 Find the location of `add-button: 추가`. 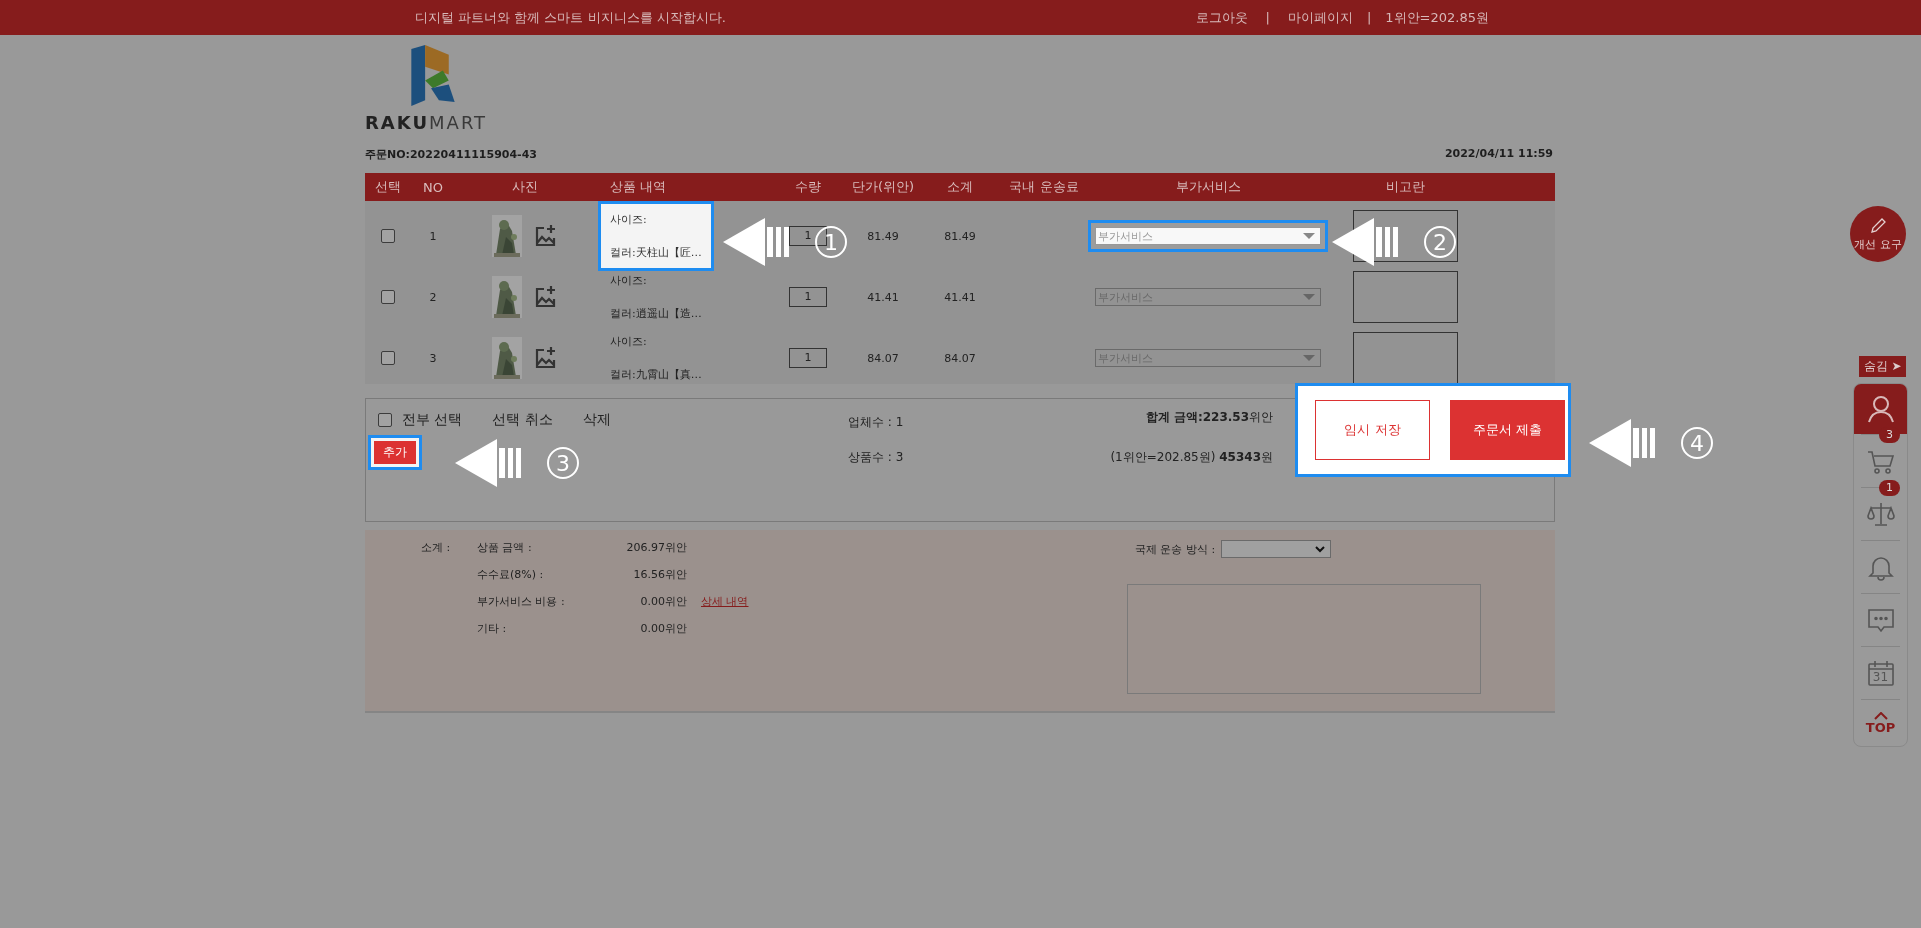

add-button: 추가 is located at coordinates (395, 452).